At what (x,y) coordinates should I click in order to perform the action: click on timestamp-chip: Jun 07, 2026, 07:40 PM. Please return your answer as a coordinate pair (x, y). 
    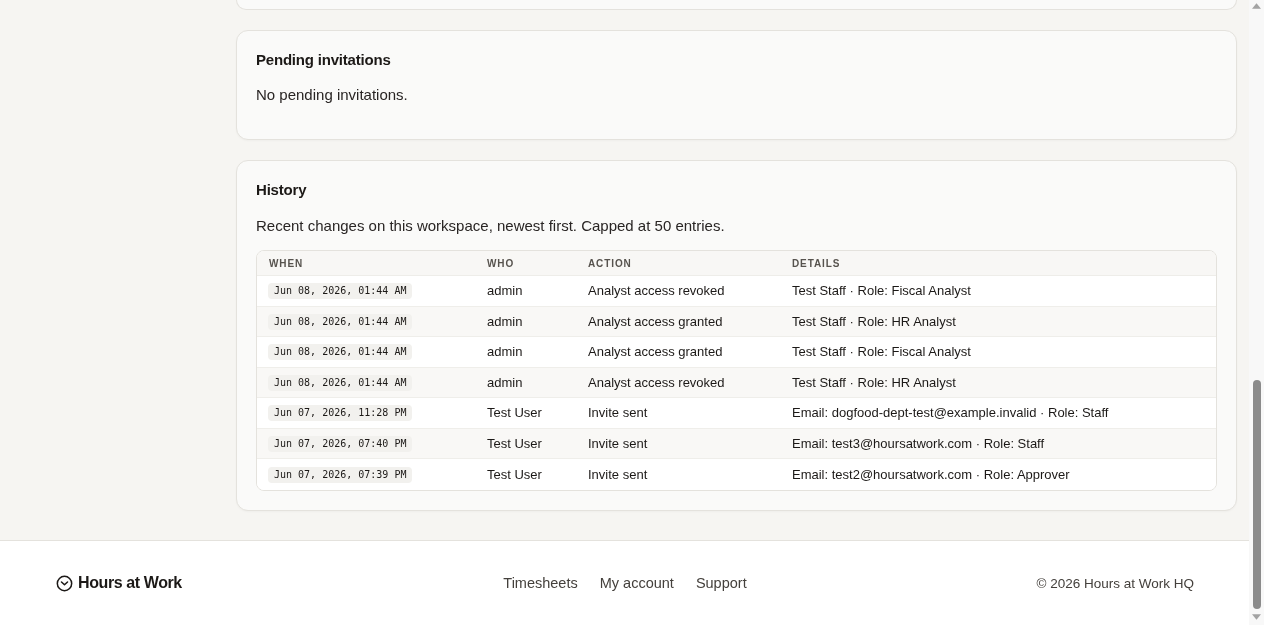
    Looking at the image, I should click on (340, 443).